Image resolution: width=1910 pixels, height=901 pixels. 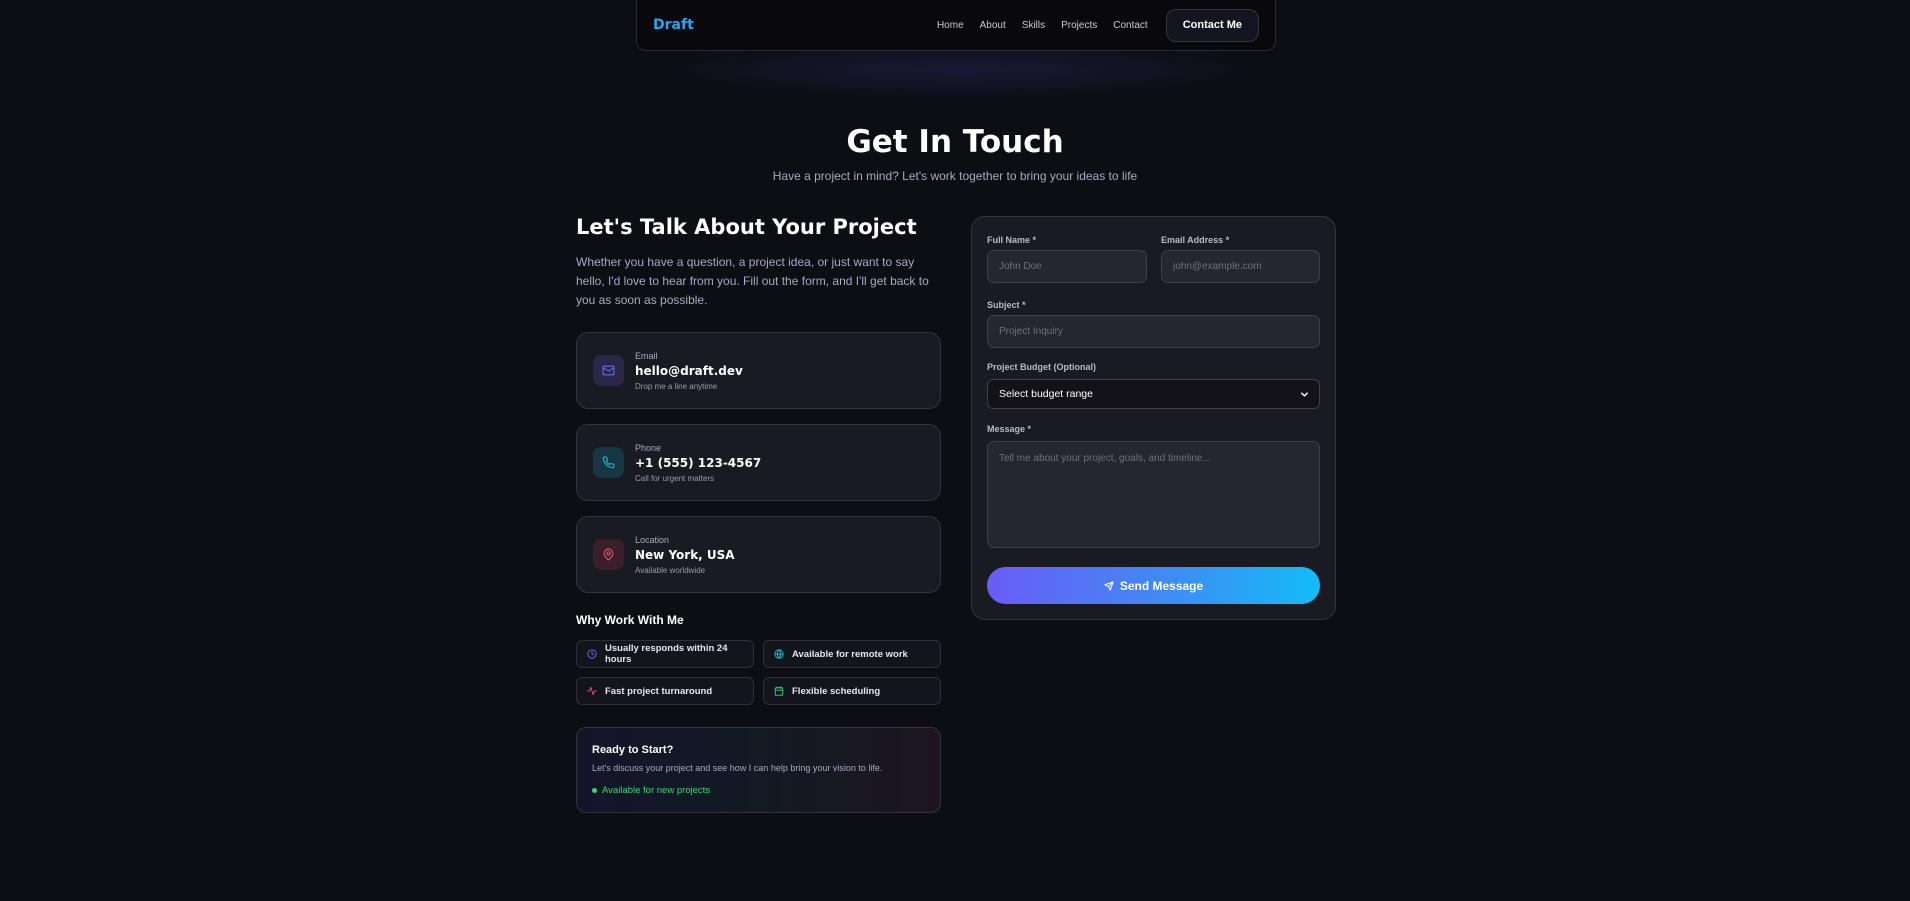 What do you see at coordinates (652, 539) in the screenshot?
I see `contact-label: Location` at bounding box center [652, 539].